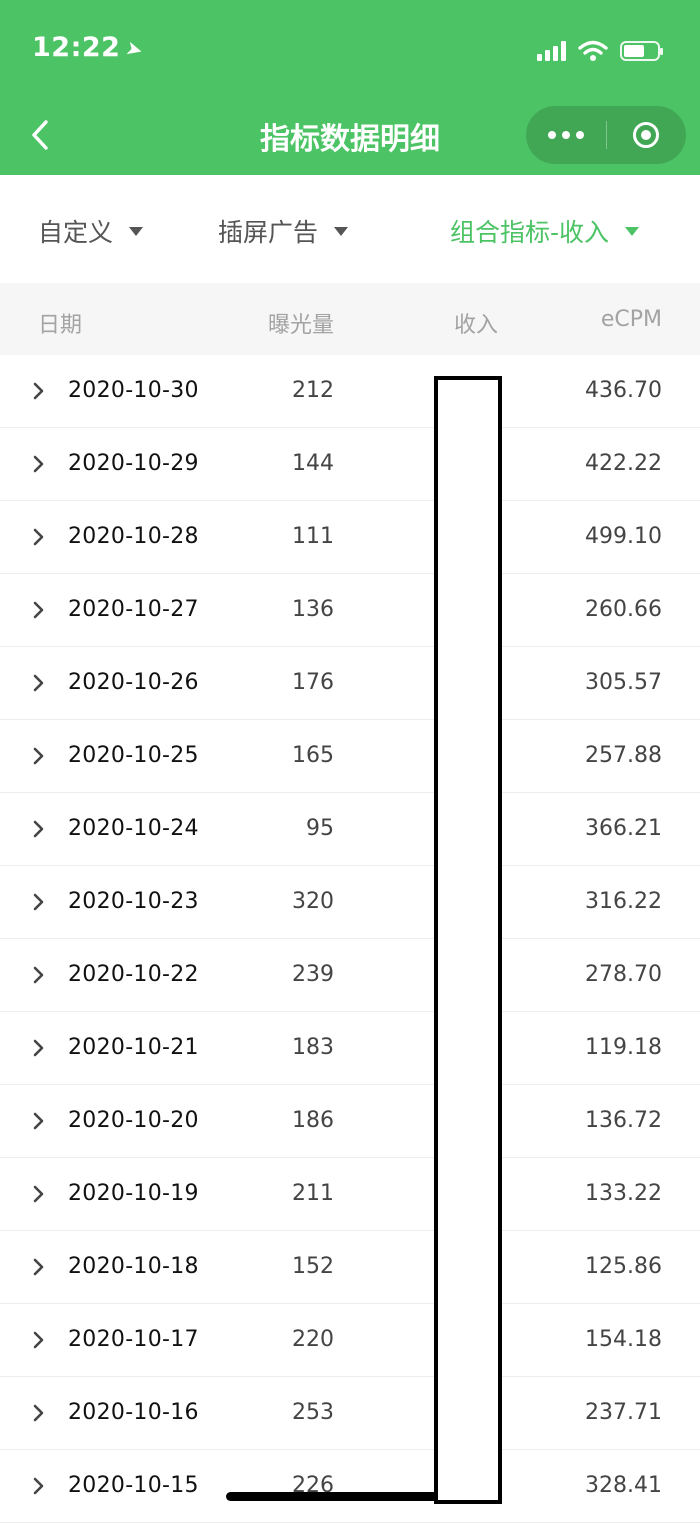  Describe the element at coordinates (313, 463) in the screenshot. I see `row-impressions: 144` at that location.